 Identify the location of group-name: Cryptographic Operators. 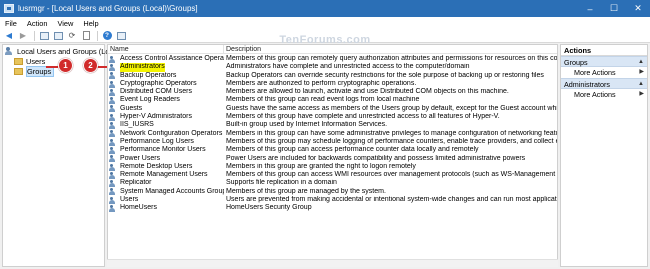
(158, 83).